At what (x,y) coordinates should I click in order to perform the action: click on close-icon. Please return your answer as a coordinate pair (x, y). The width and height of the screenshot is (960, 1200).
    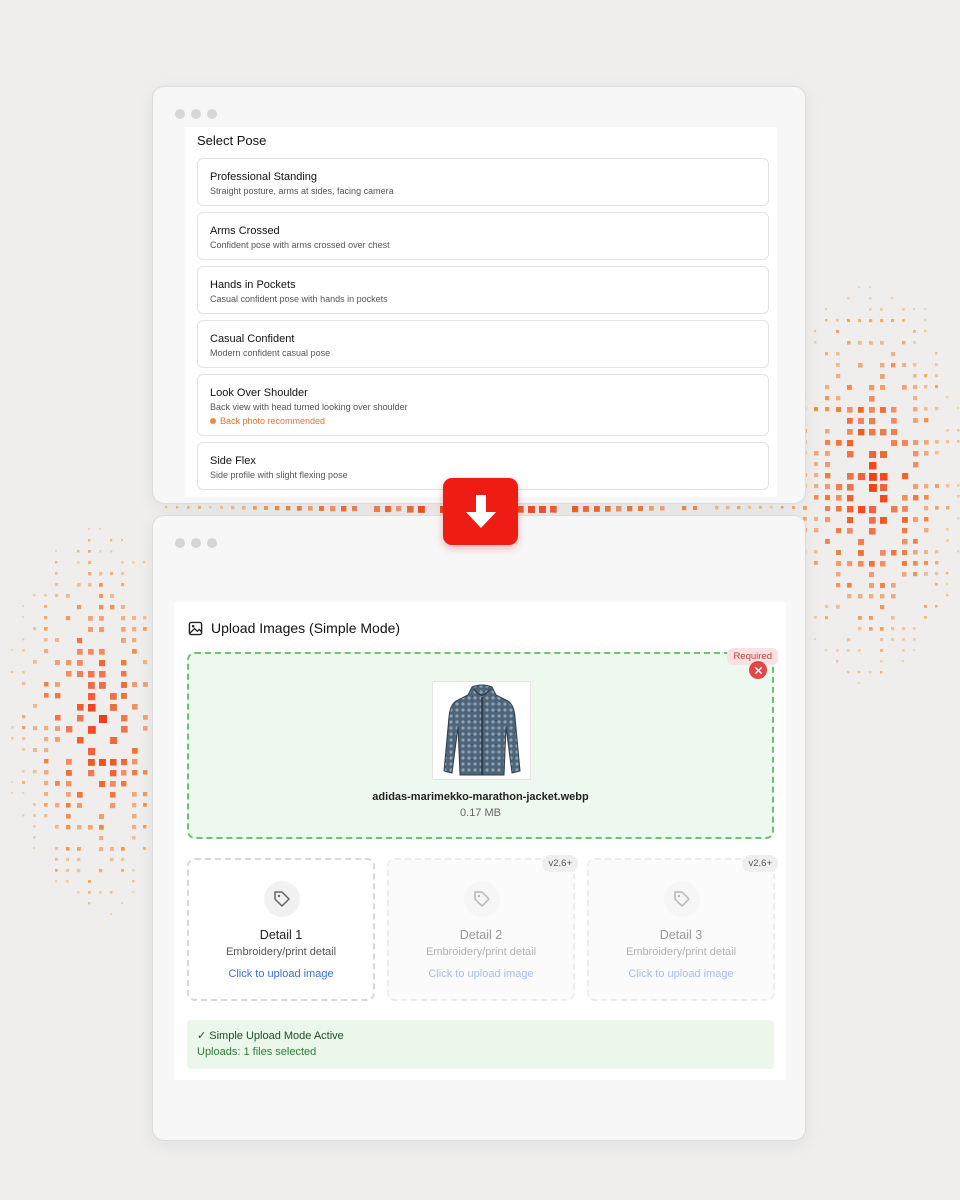
    Looking at the image, I should click on (758, 670).